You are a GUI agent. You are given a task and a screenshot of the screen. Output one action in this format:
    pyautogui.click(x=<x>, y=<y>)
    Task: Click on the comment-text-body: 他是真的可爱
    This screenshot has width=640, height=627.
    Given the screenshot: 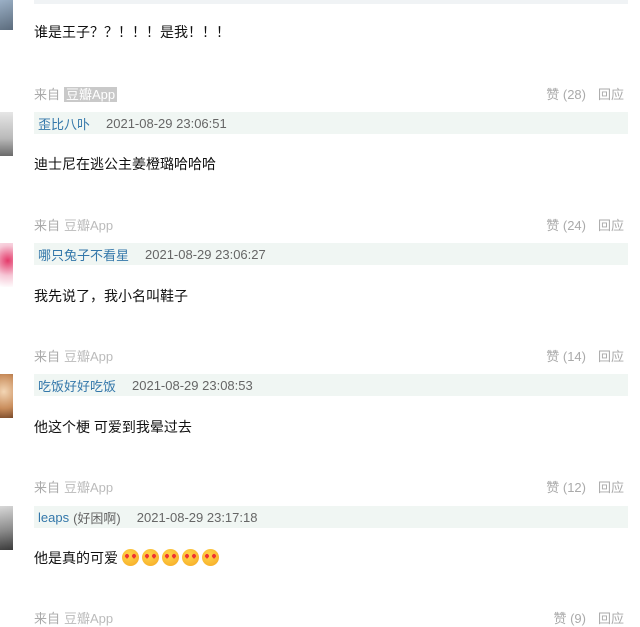 What is the action you would take?
    pyautogui.click(x=76, y=558)
    